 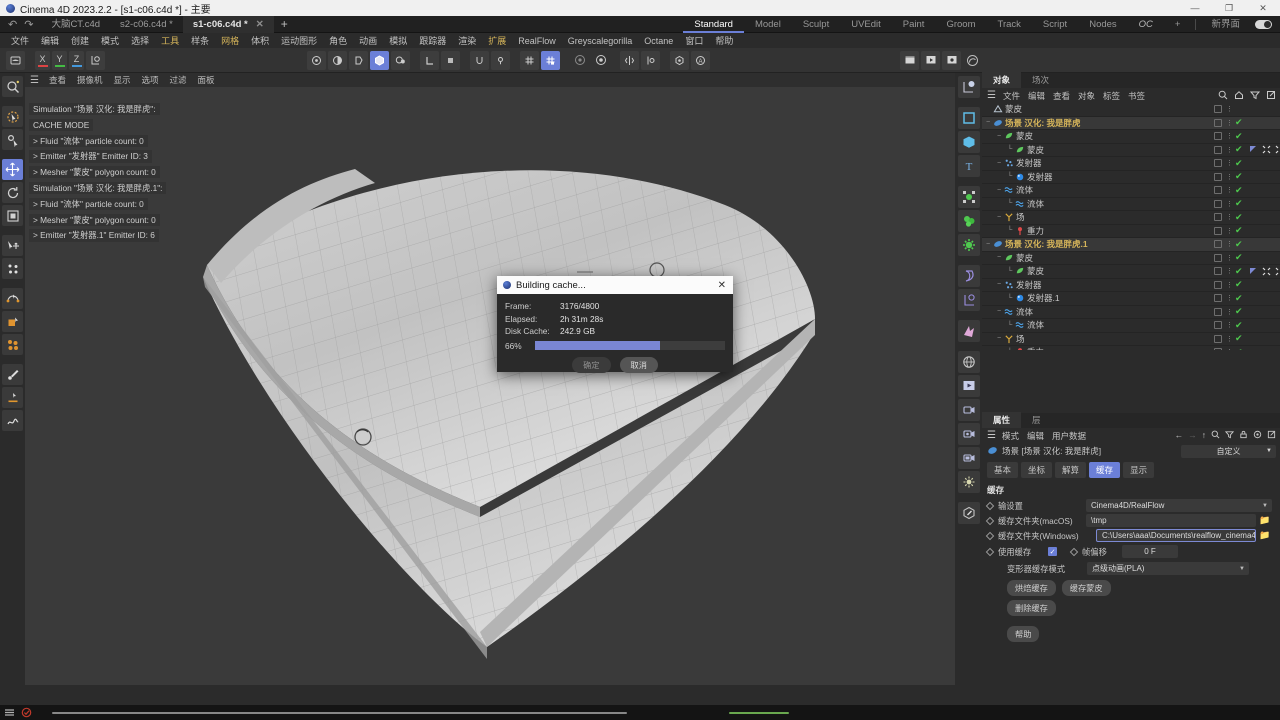 I want to click on cloner-object-icon, so click(x=968, y=197).